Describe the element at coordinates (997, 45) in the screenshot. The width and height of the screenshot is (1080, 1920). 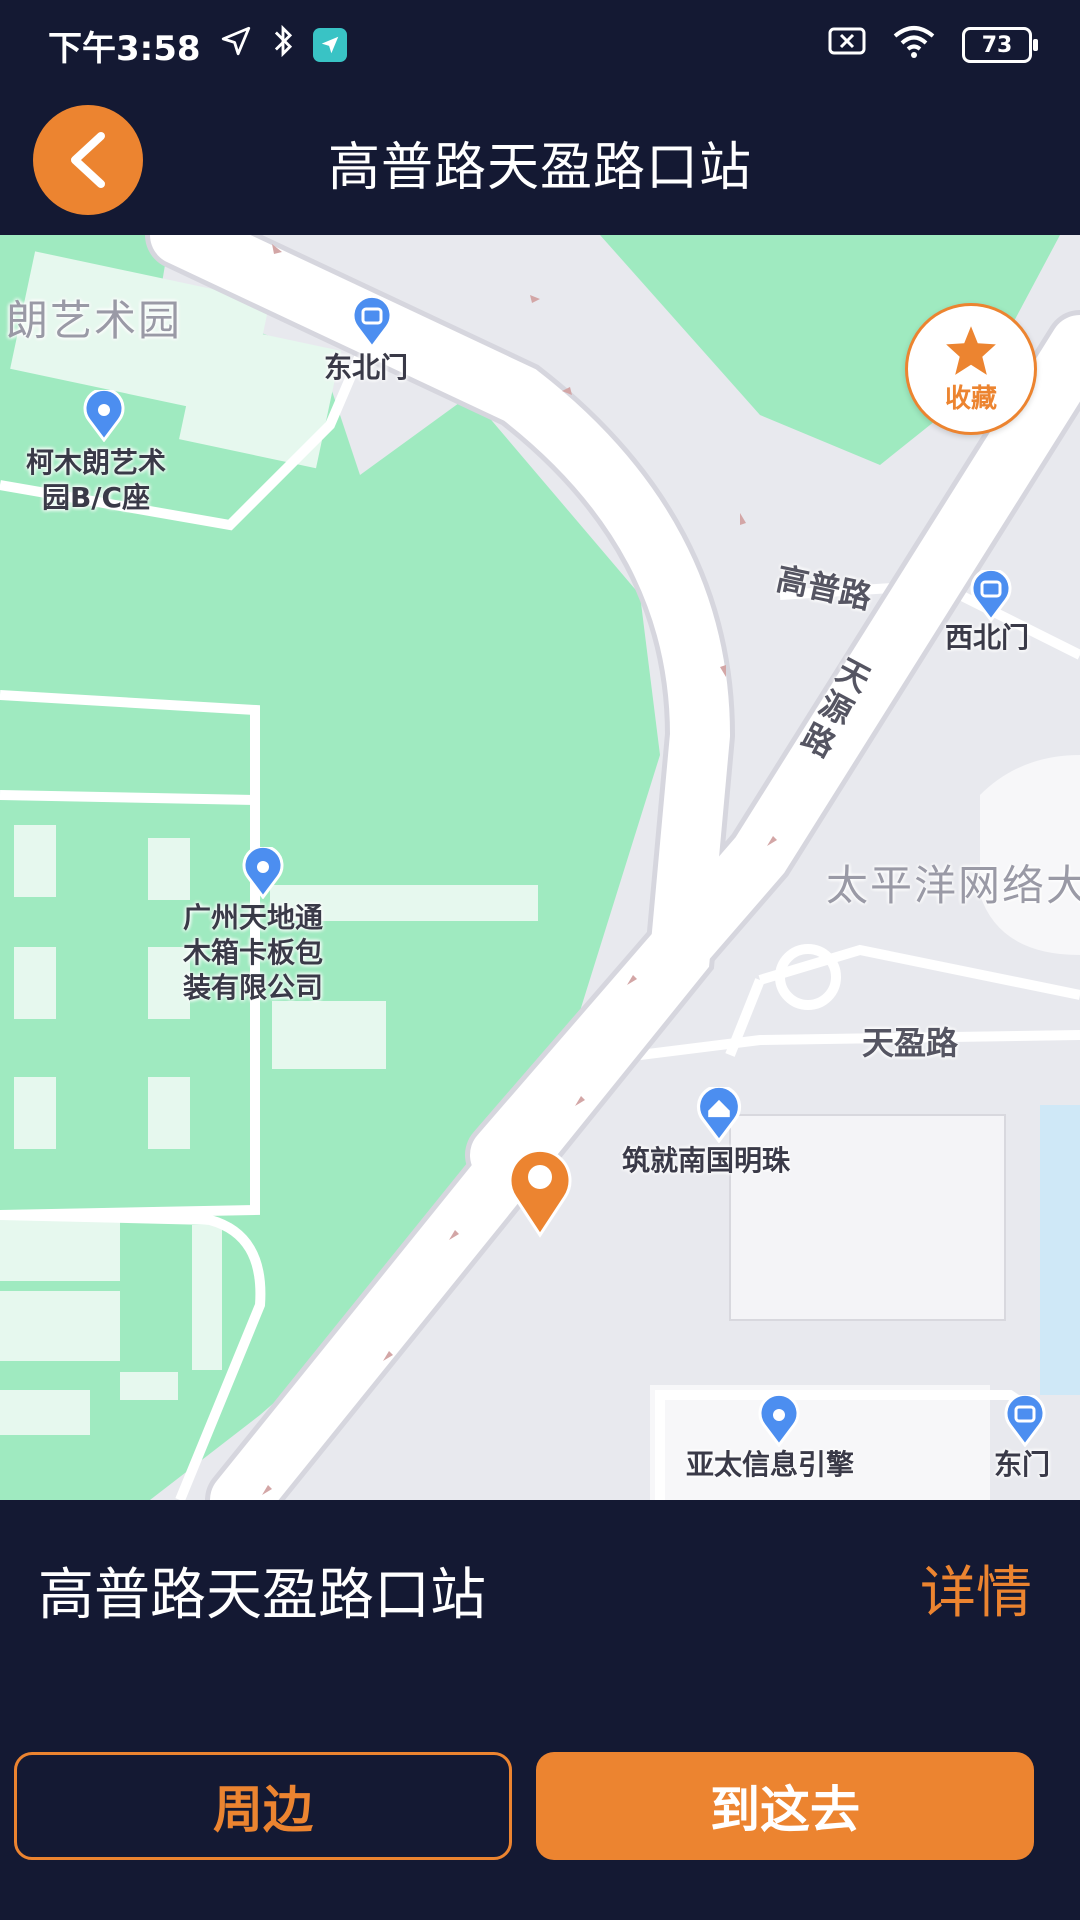
I see `battery-level: 73` at that location.